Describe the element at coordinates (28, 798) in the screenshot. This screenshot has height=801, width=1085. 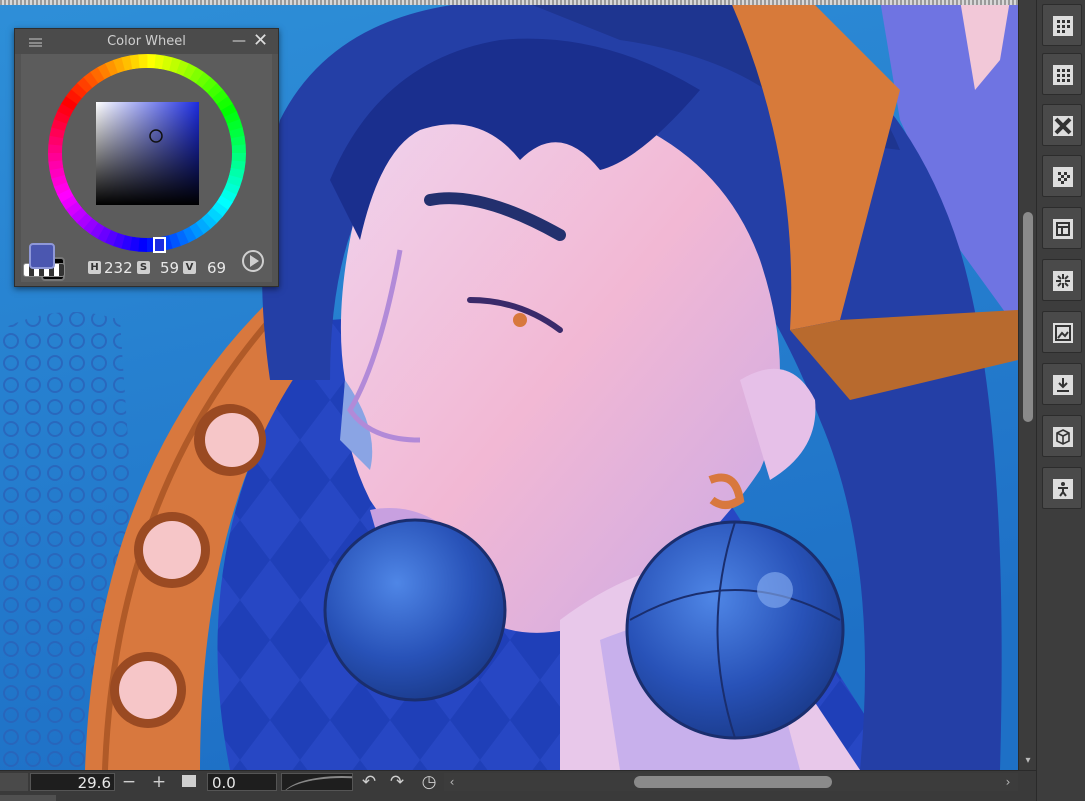
I see `bottom-panel-tab` at that location.